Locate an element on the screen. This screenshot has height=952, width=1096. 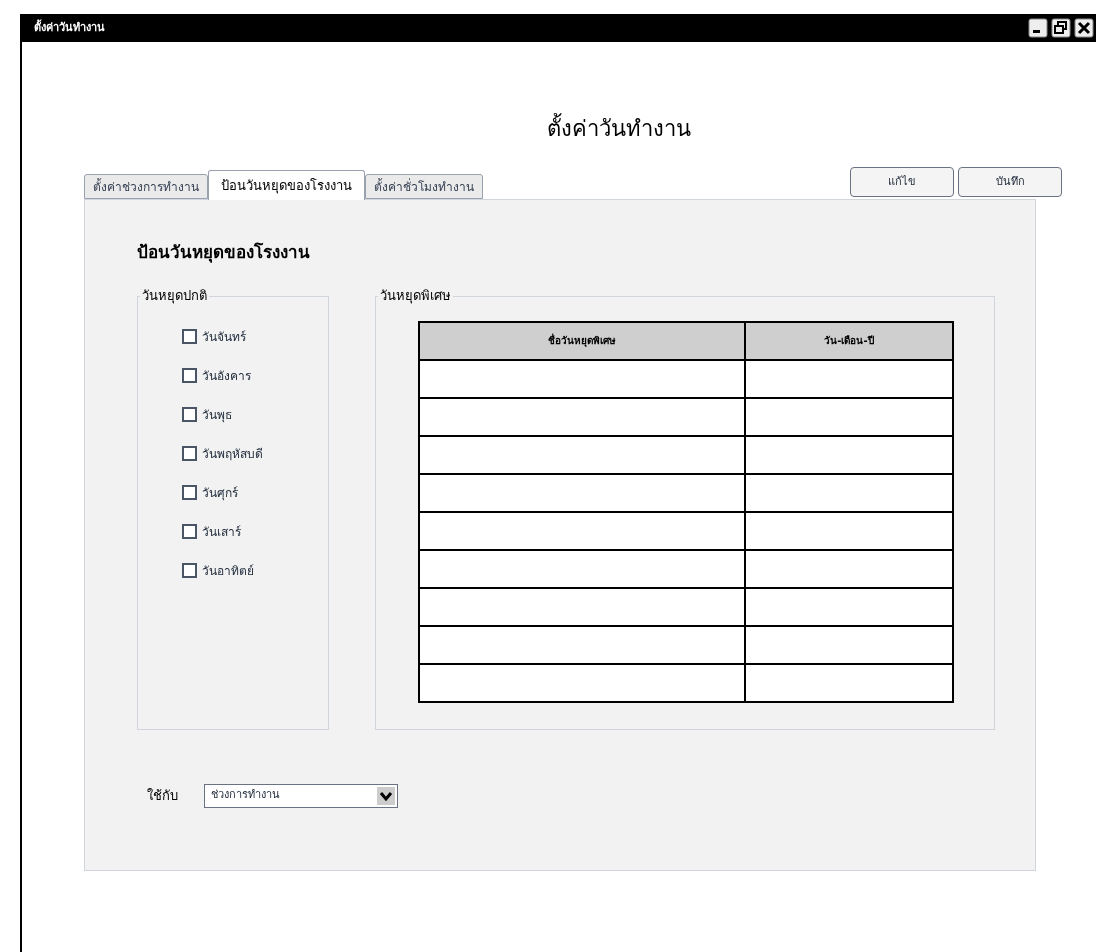
close-icon is located at coordinates (1084, 28).